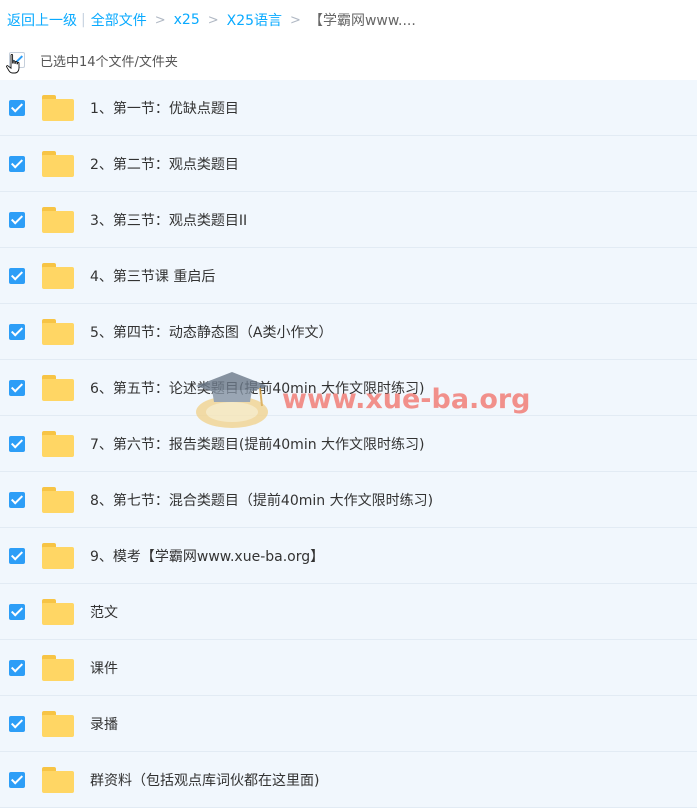 Image resolution: width=697 pixels, height=808 pixels. Describe the element at coordinates (348, 612) in the screenshot. I see `file-row: 范文` at that location.